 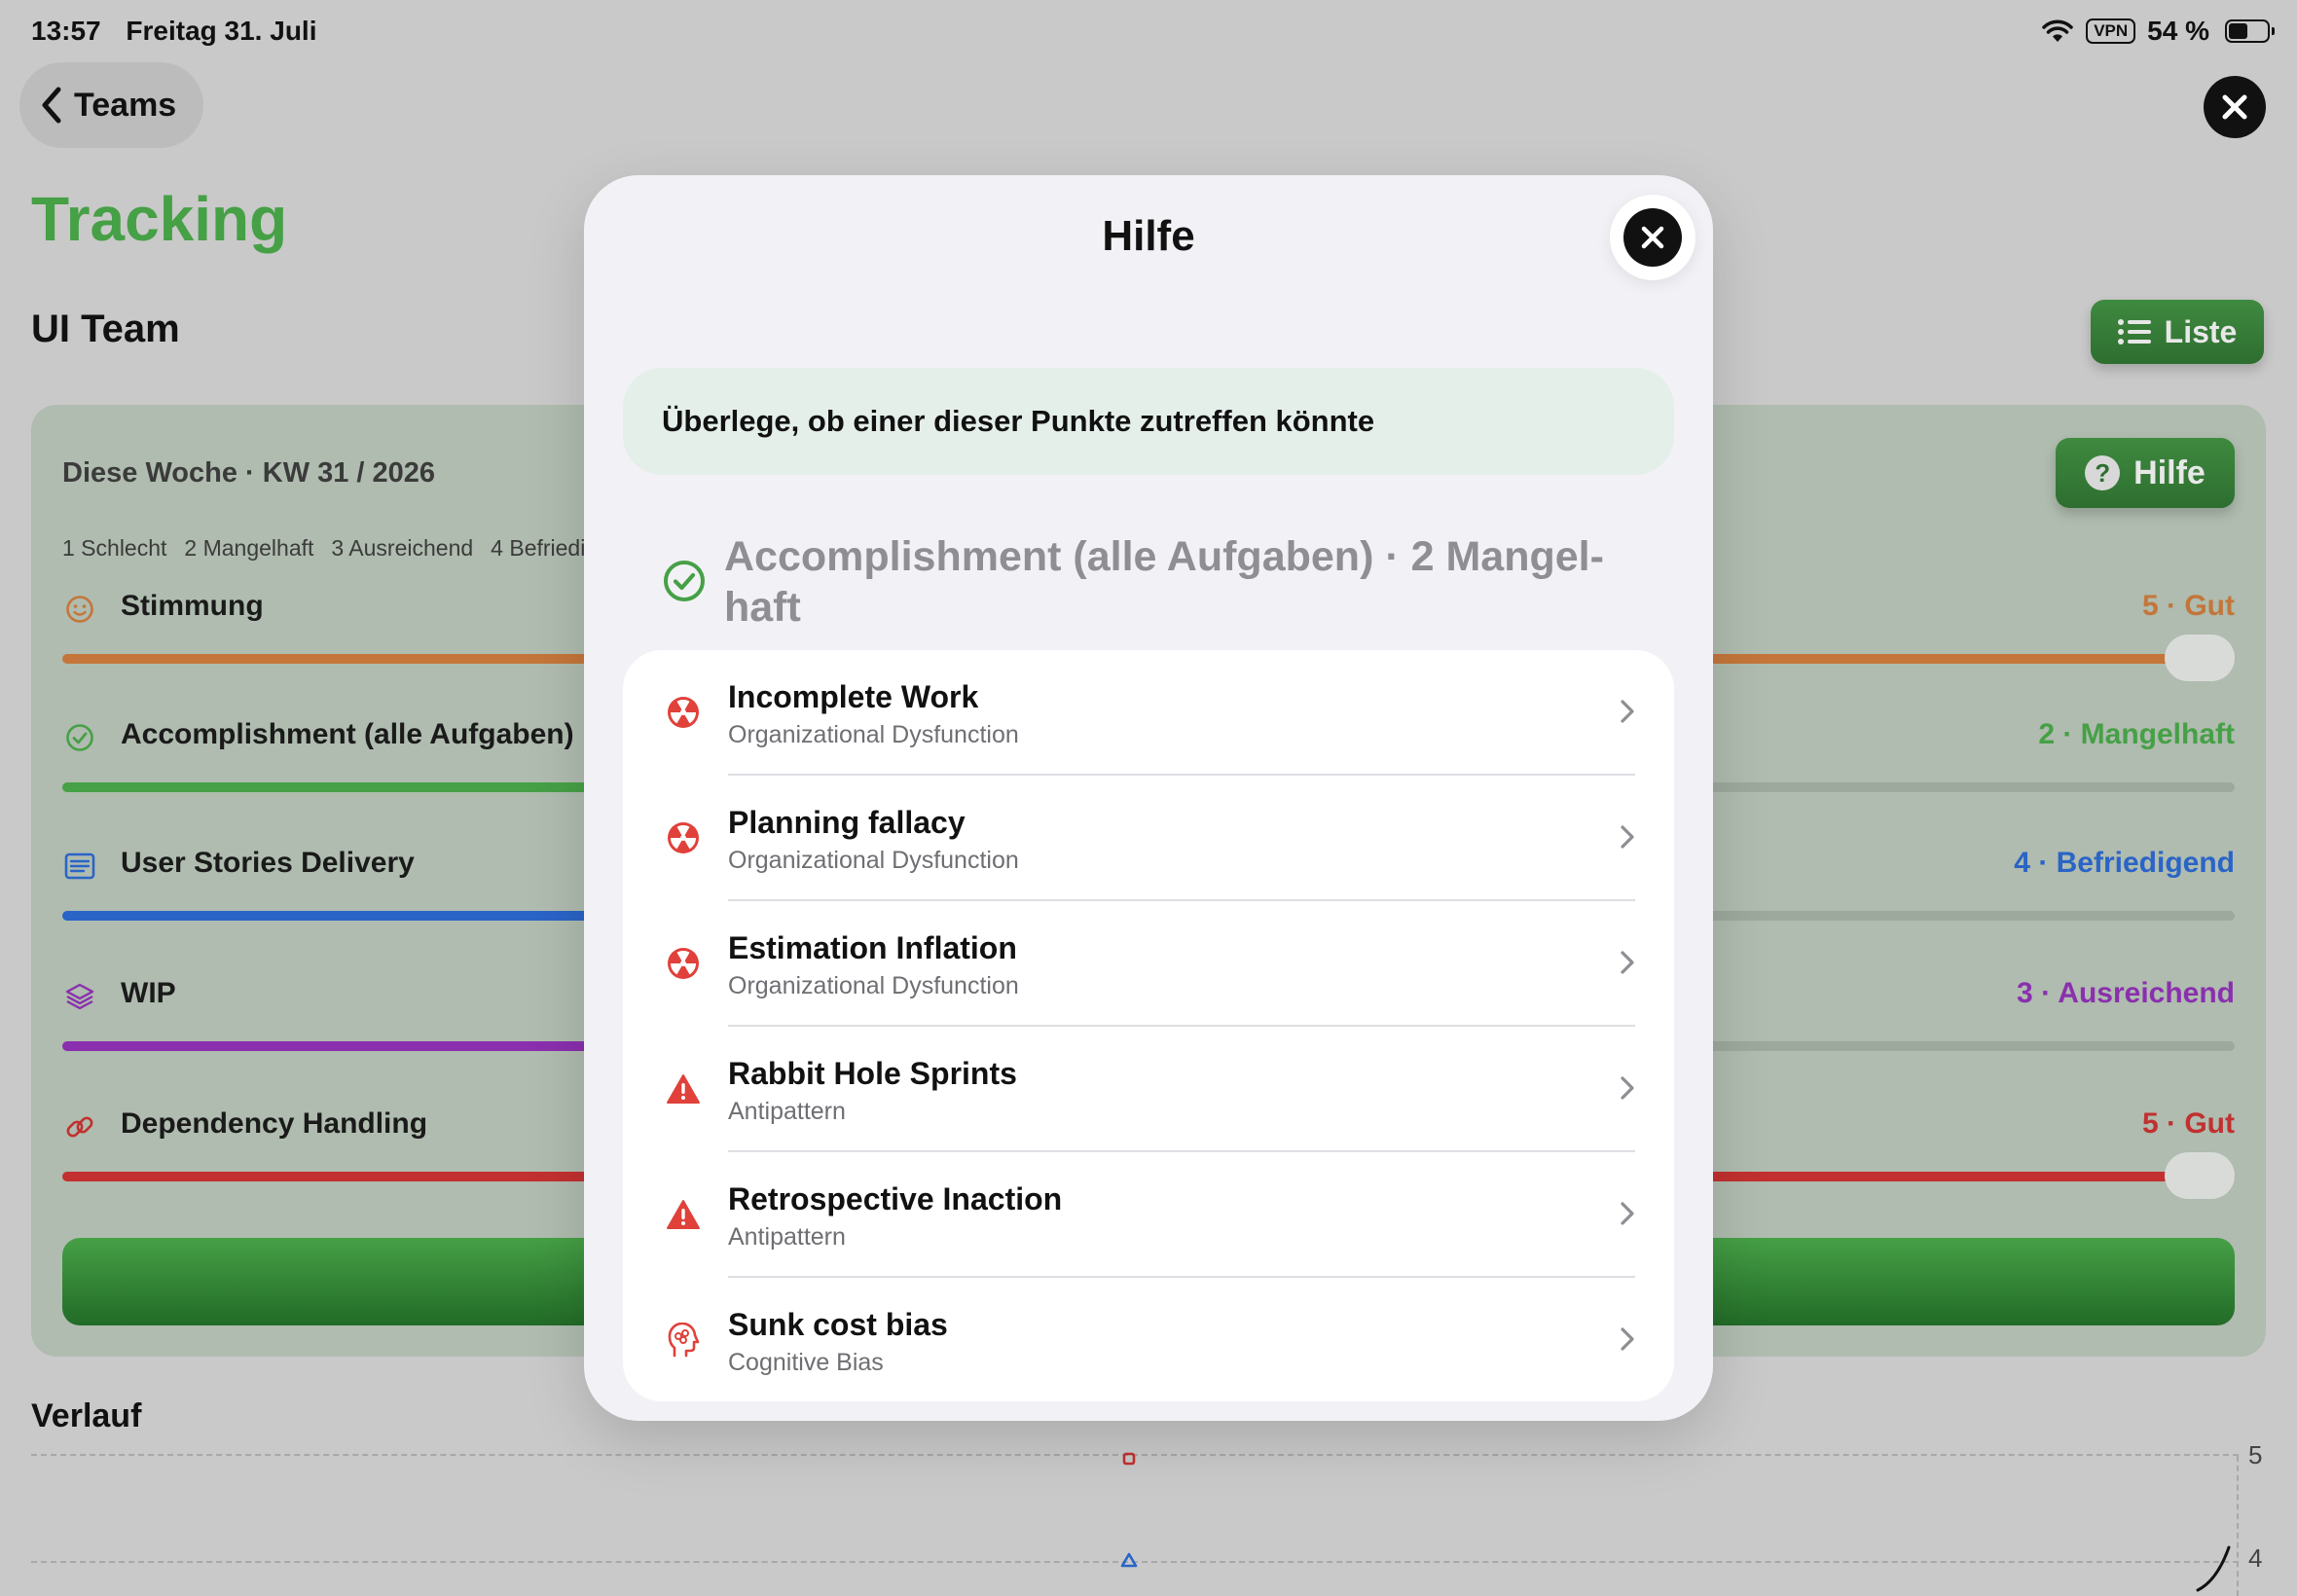 I want to click on battery-percent: 54 %, so click(x=2178, y=31).